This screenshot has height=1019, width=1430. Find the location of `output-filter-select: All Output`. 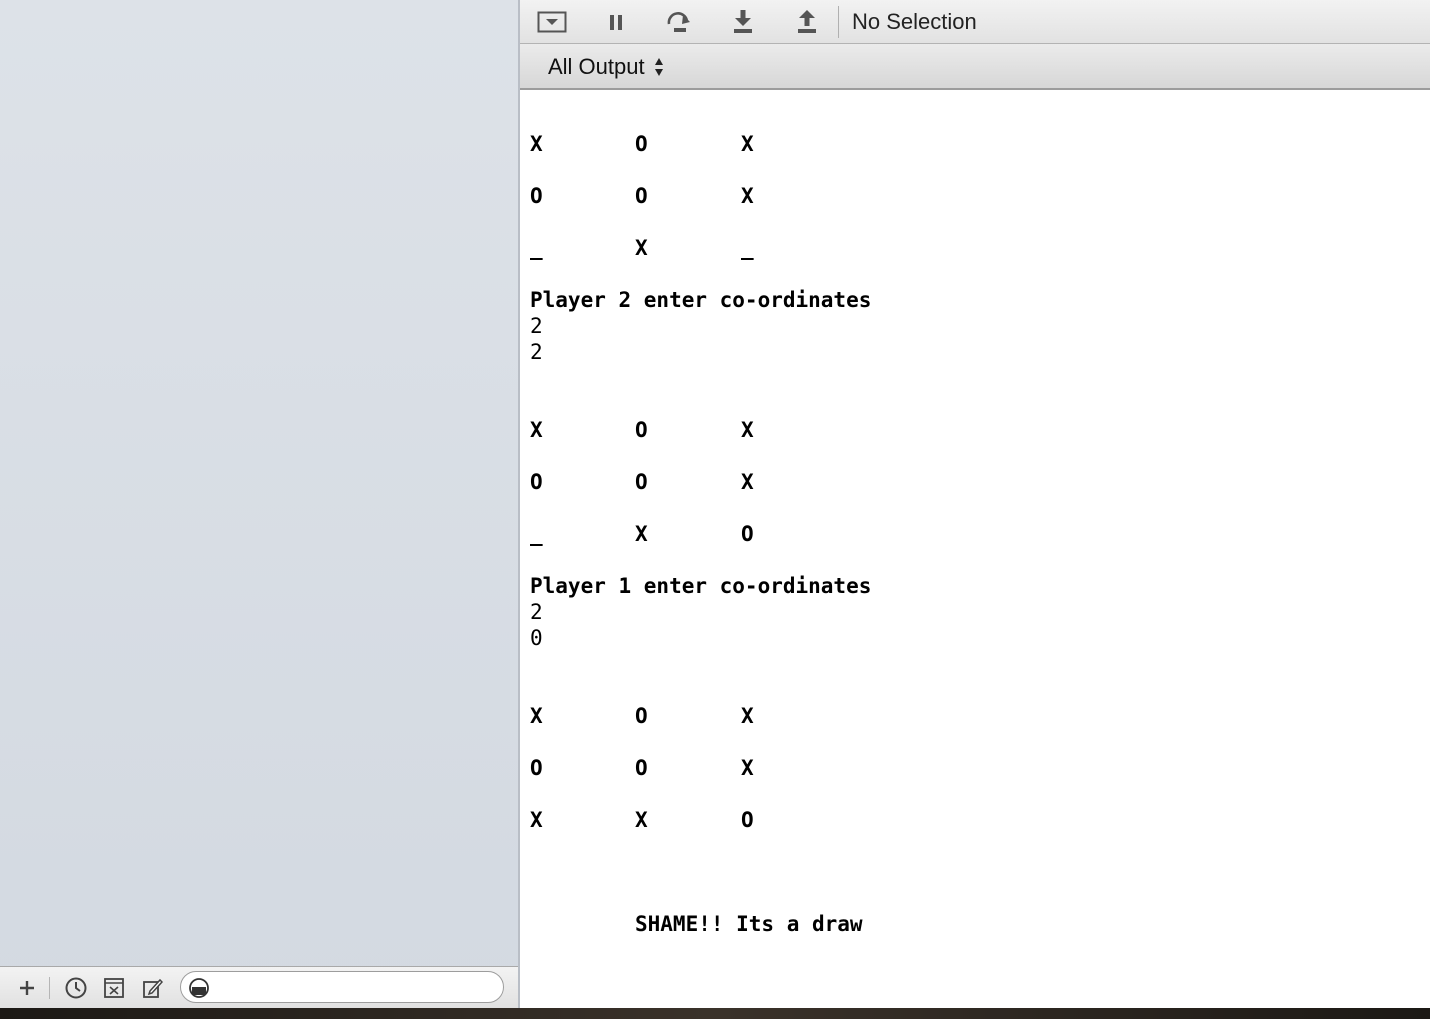

output-filter-select: All Output is located at coordinates (606, 67).